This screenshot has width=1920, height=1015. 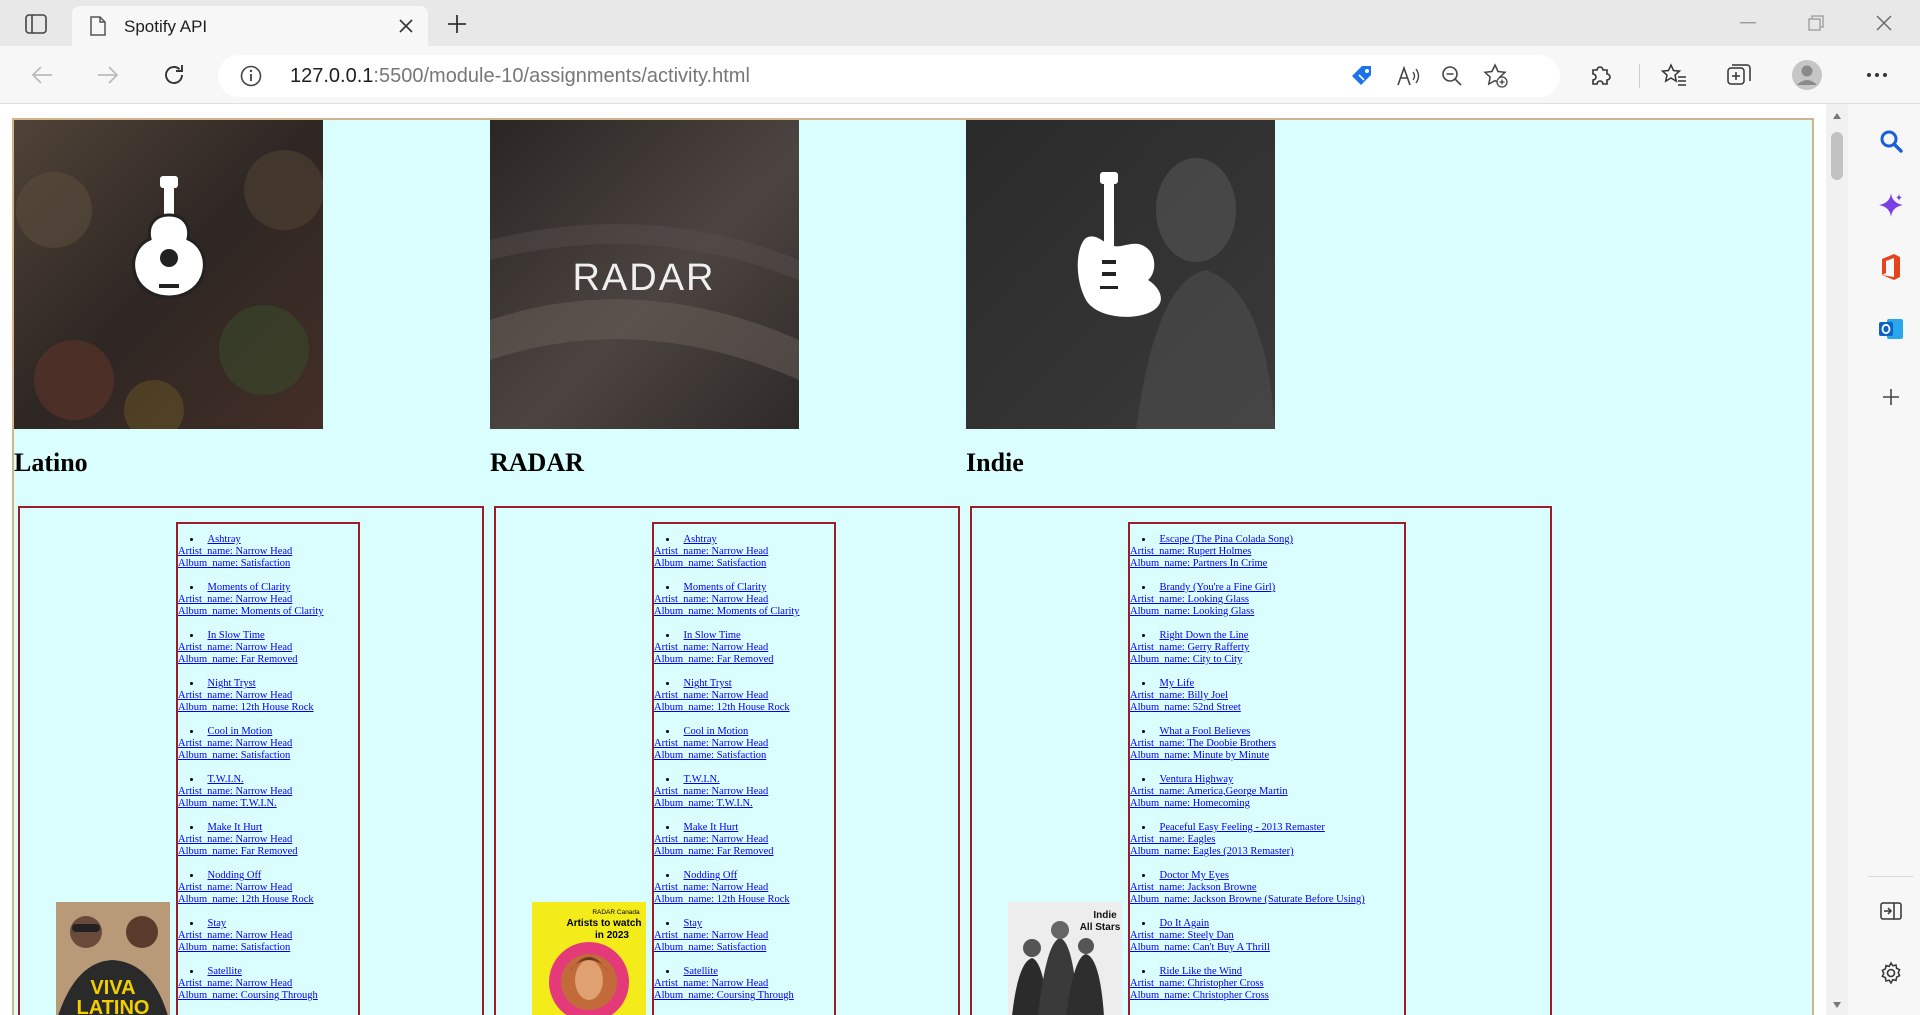 I want to click on track-artist-link: Artist_name: The Doobie Brothers, so click(x=1263, y=744).